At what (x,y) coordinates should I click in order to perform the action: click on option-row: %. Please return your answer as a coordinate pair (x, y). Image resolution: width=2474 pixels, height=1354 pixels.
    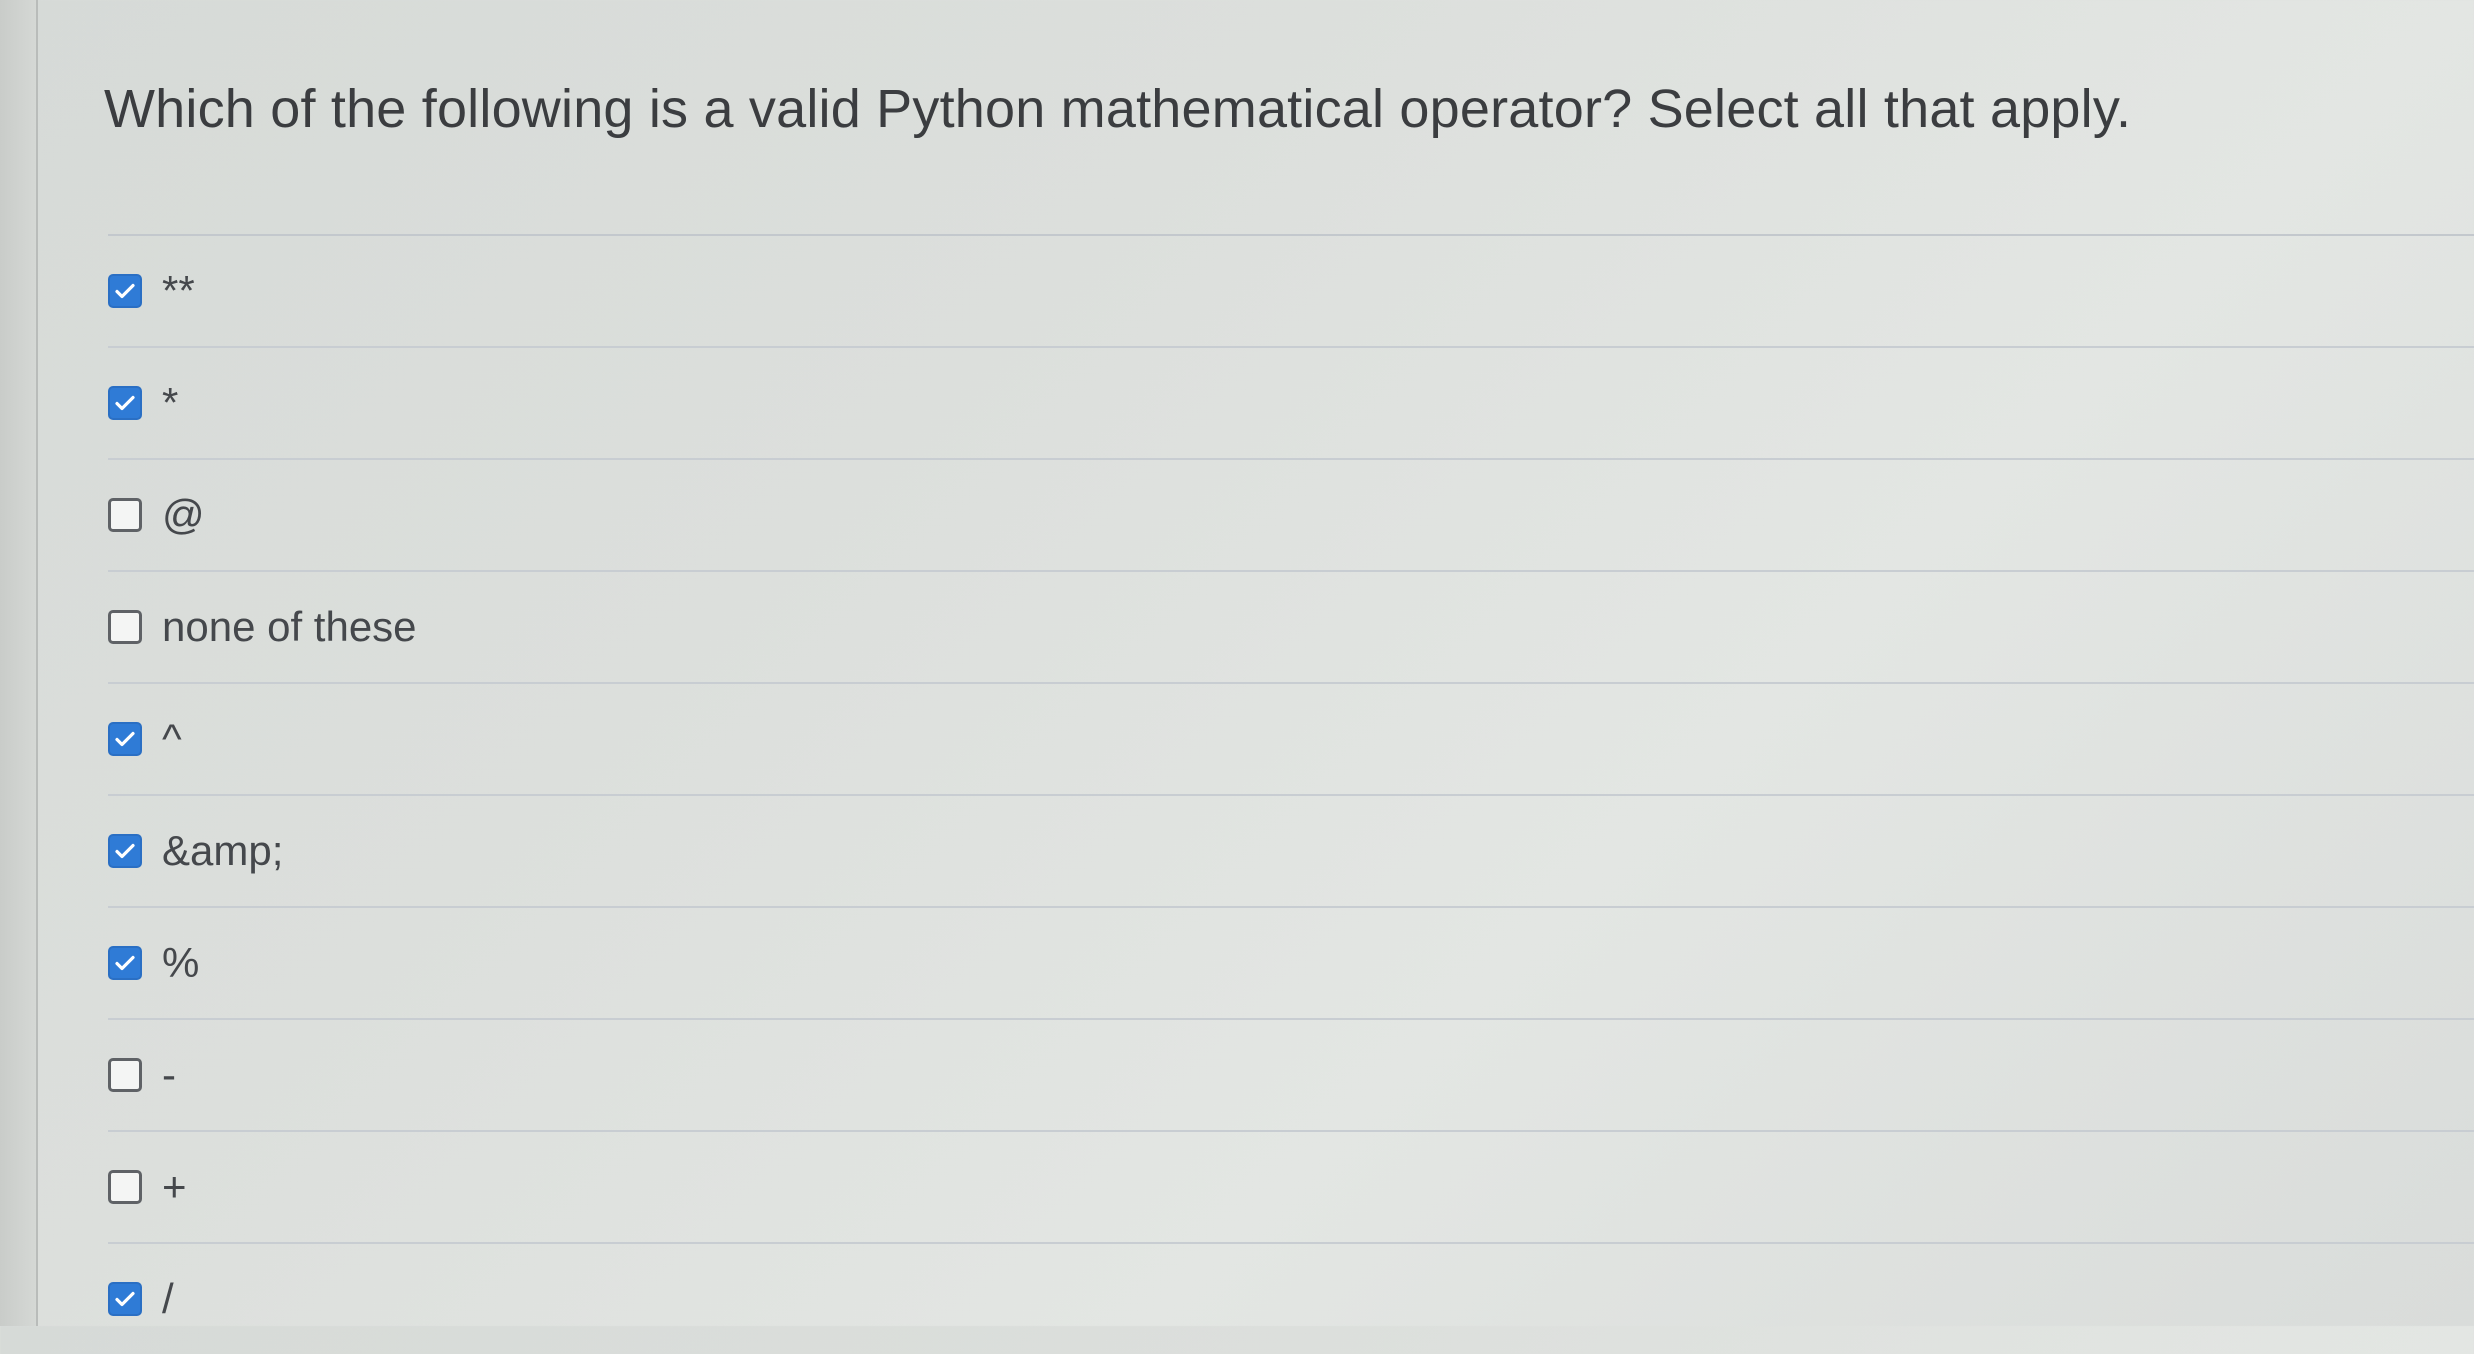
    Looking at the image, I should click on (1291, 962).